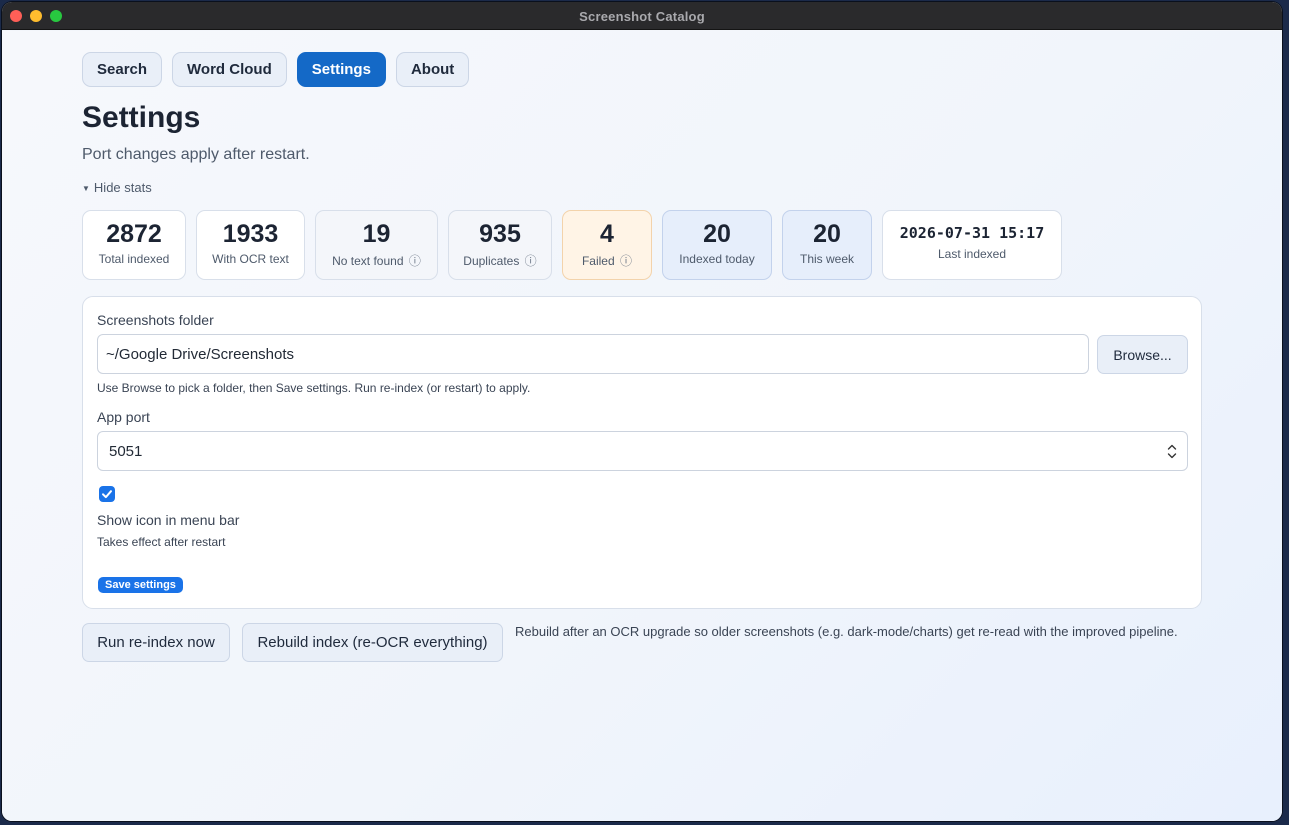  What do you see at coordinates (123, 417) in the screenshot?
I see `app-port-label: App port` at bounding box center [123, 417].